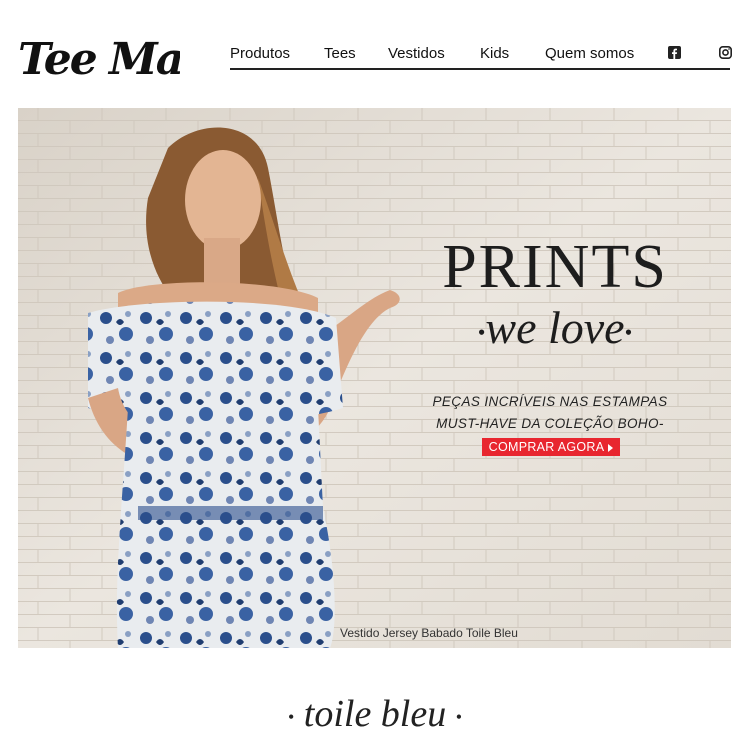  Describe the element at coordinates (725, 52) in the screenshot. I see `instagram-icon` at that location.